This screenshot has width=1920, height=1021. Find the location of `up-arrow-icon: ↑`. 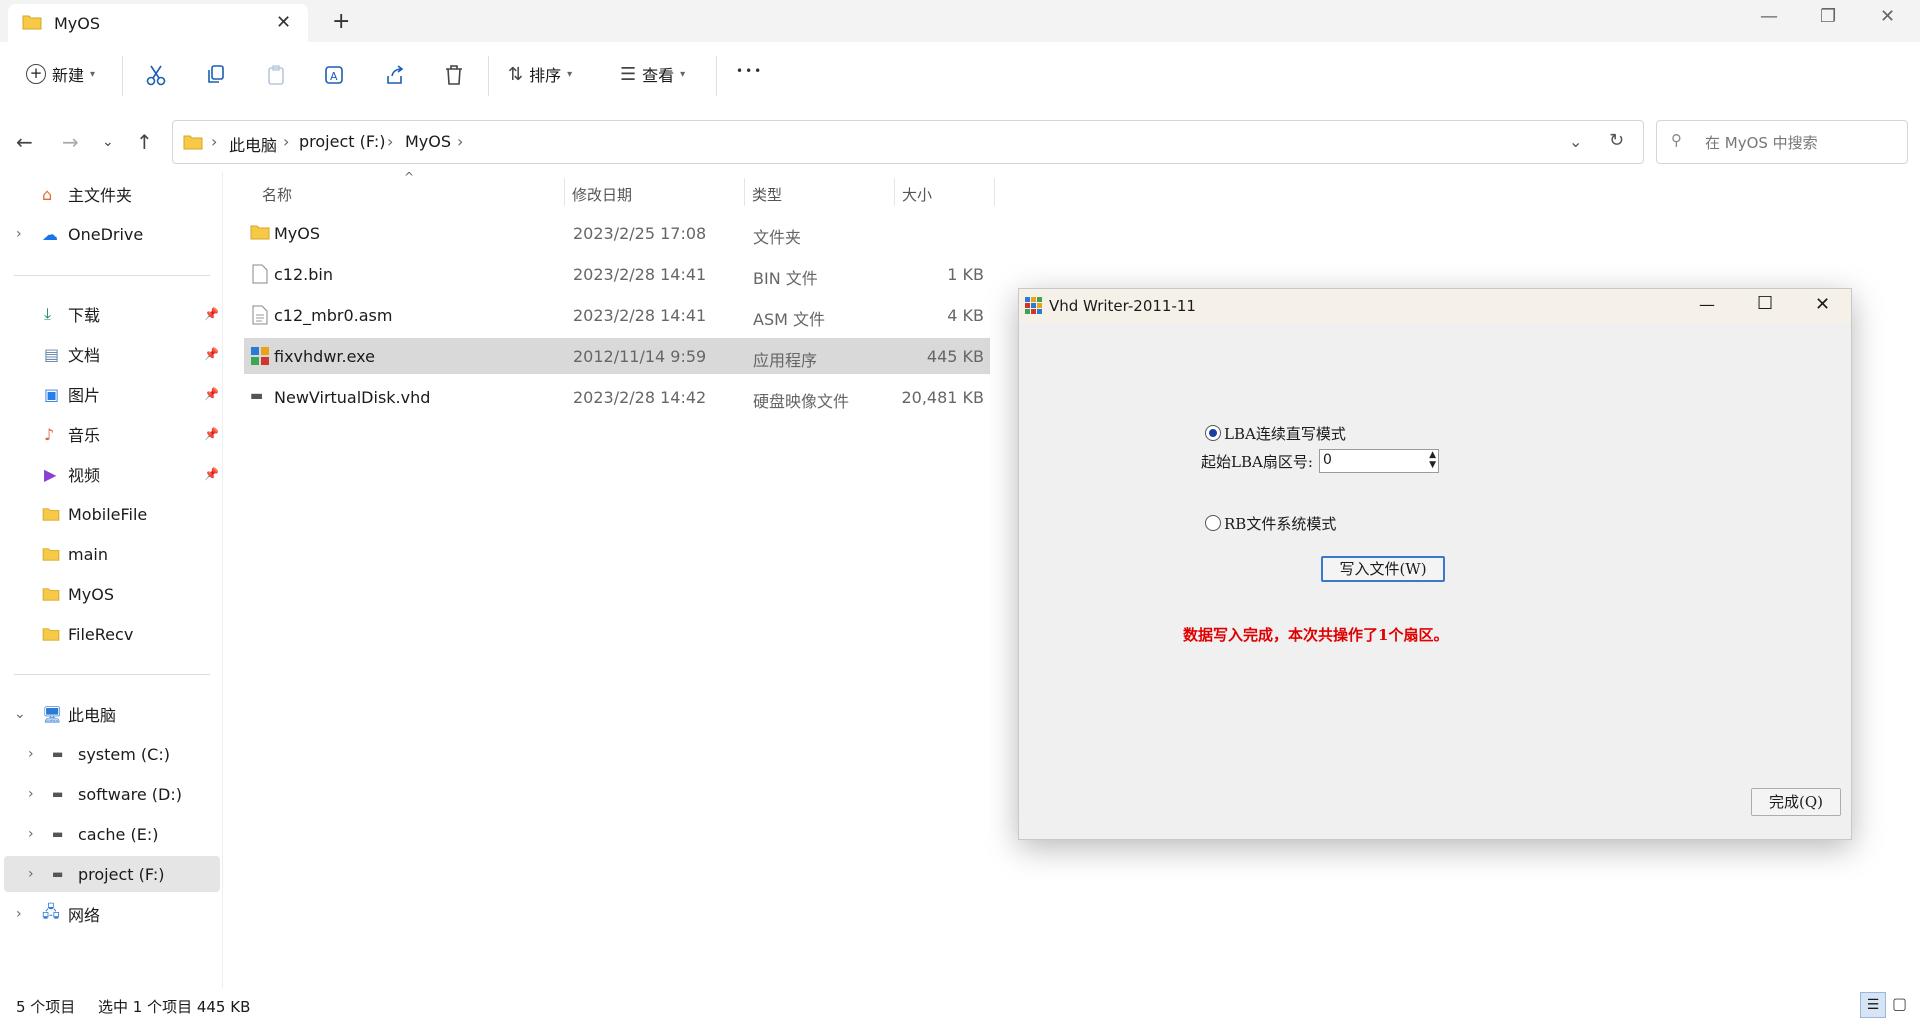

up-arrow-icon: ↑ is located at coordinates (144, 142).